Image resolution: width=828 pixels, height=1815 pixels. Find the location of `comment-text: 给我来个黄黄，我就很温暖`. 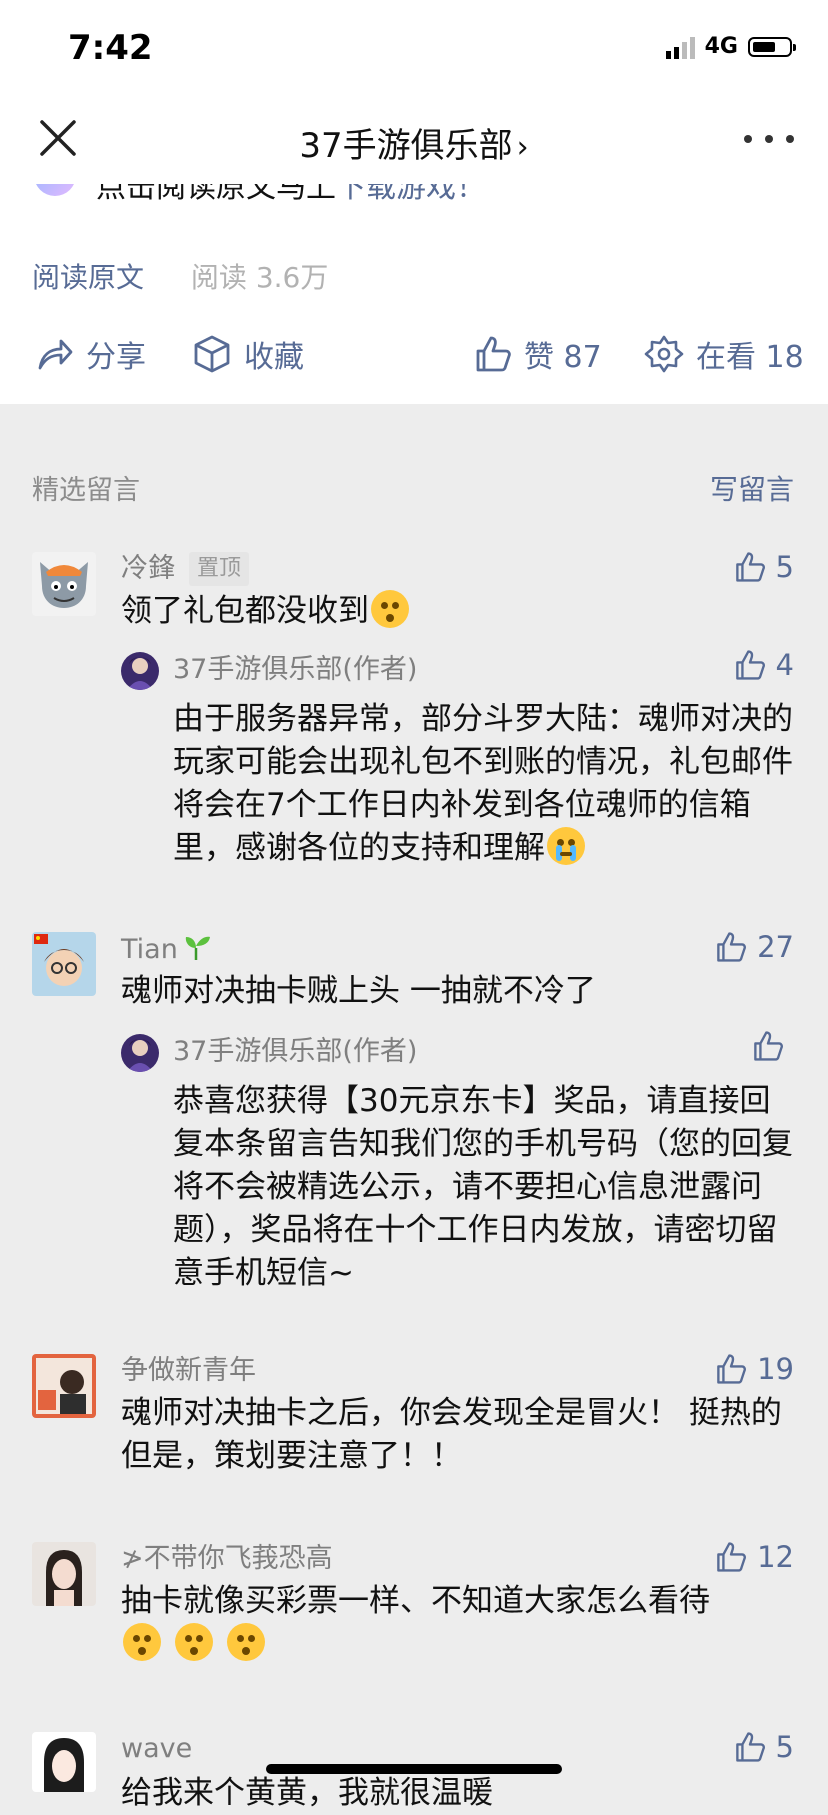

comment-text: 给我来个黄黄，我就很温暖 is located at coordinates (307, 1793).